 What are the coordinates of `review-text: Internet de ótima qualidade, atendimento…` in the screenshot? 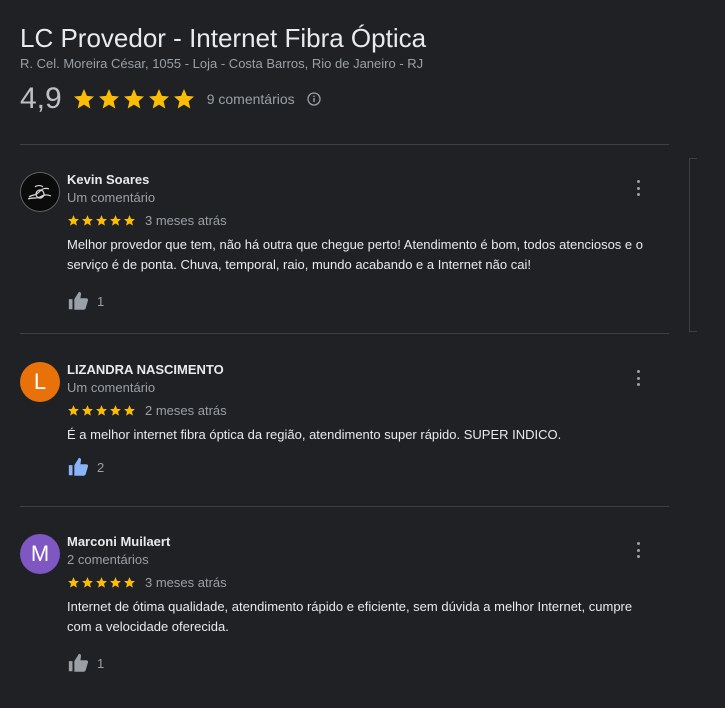 It's located at (350, 616).